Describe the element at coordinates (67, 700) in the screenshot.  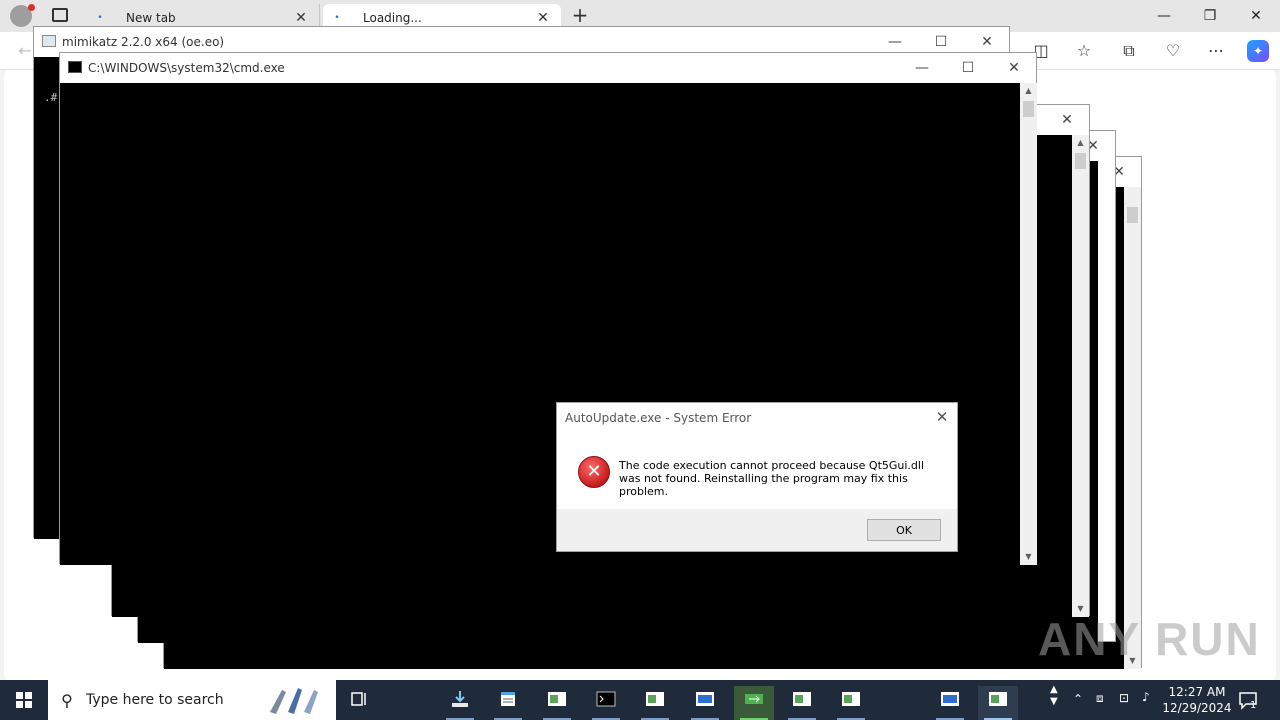
I see `search-icon: ⚲` at that location.